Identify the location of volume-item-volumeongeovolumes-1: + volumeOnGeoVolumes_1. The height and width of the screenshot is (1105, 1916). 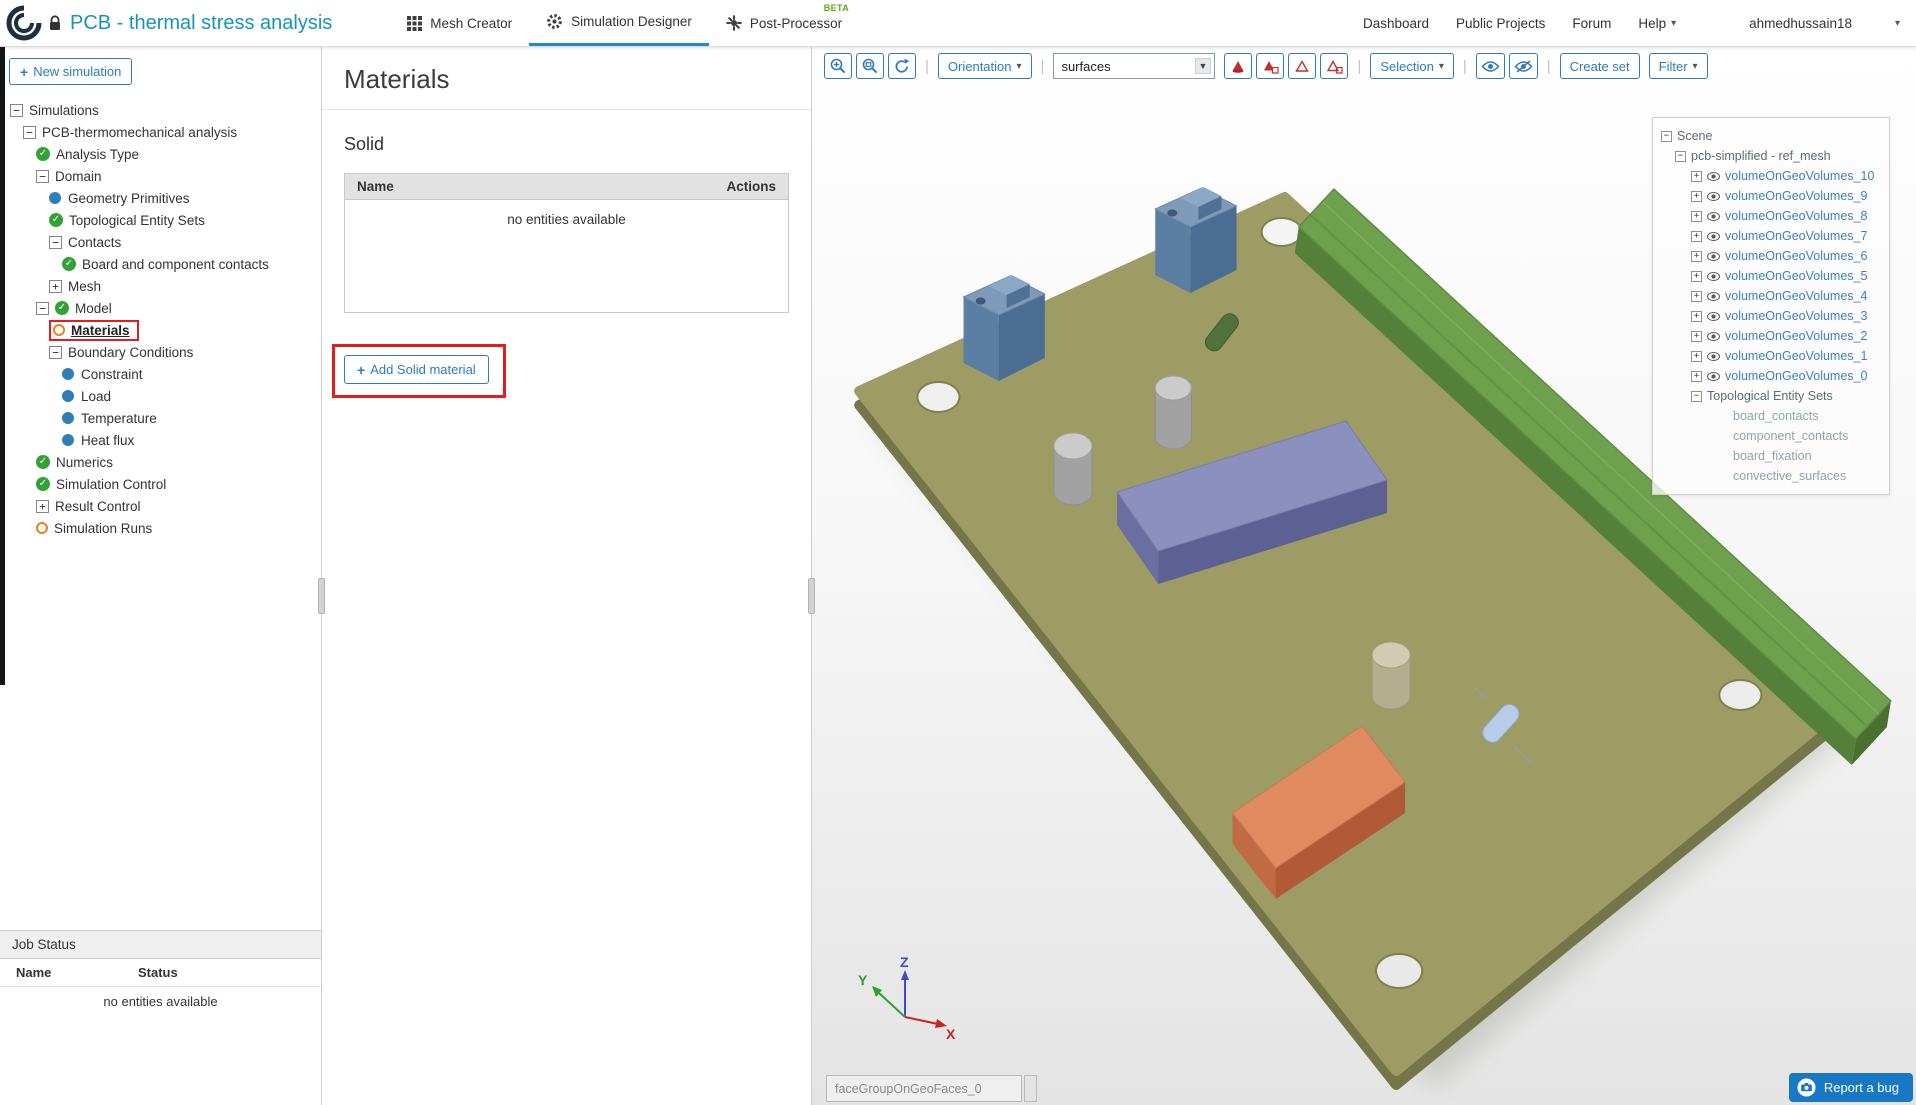
(1771, 356).